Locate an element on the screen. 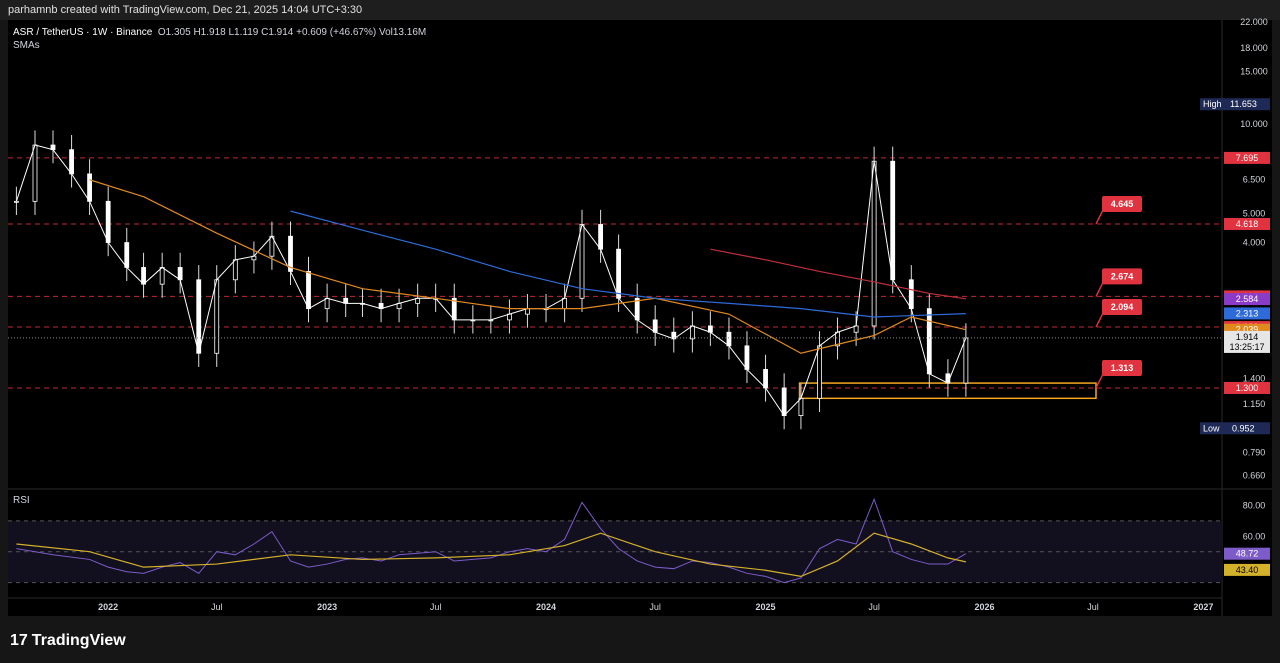 This screenshot has height=663, width=1280. callout-label: 4.645 is located at coordinates (1122, 204).